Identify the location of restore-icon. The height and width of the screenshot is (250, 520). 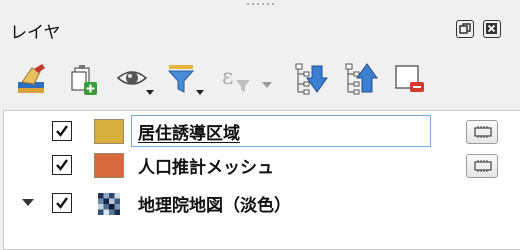
(465, 28).